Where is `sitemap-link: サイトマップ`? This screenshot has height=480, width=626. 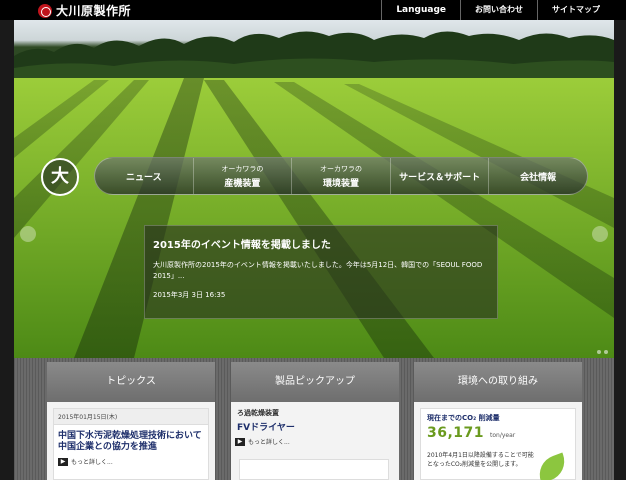
sitemap-link: サイトマップ is located at coordinates (575, 10).